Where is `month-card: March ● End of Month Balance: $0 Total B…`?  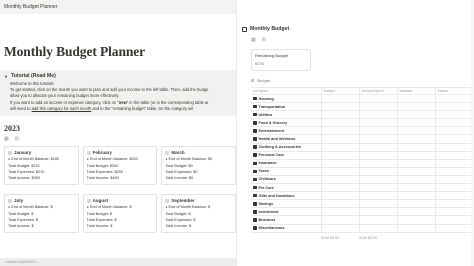 month-card: March ● End of Month Balance: $0 Total B… is located at coordinates (198, 166).